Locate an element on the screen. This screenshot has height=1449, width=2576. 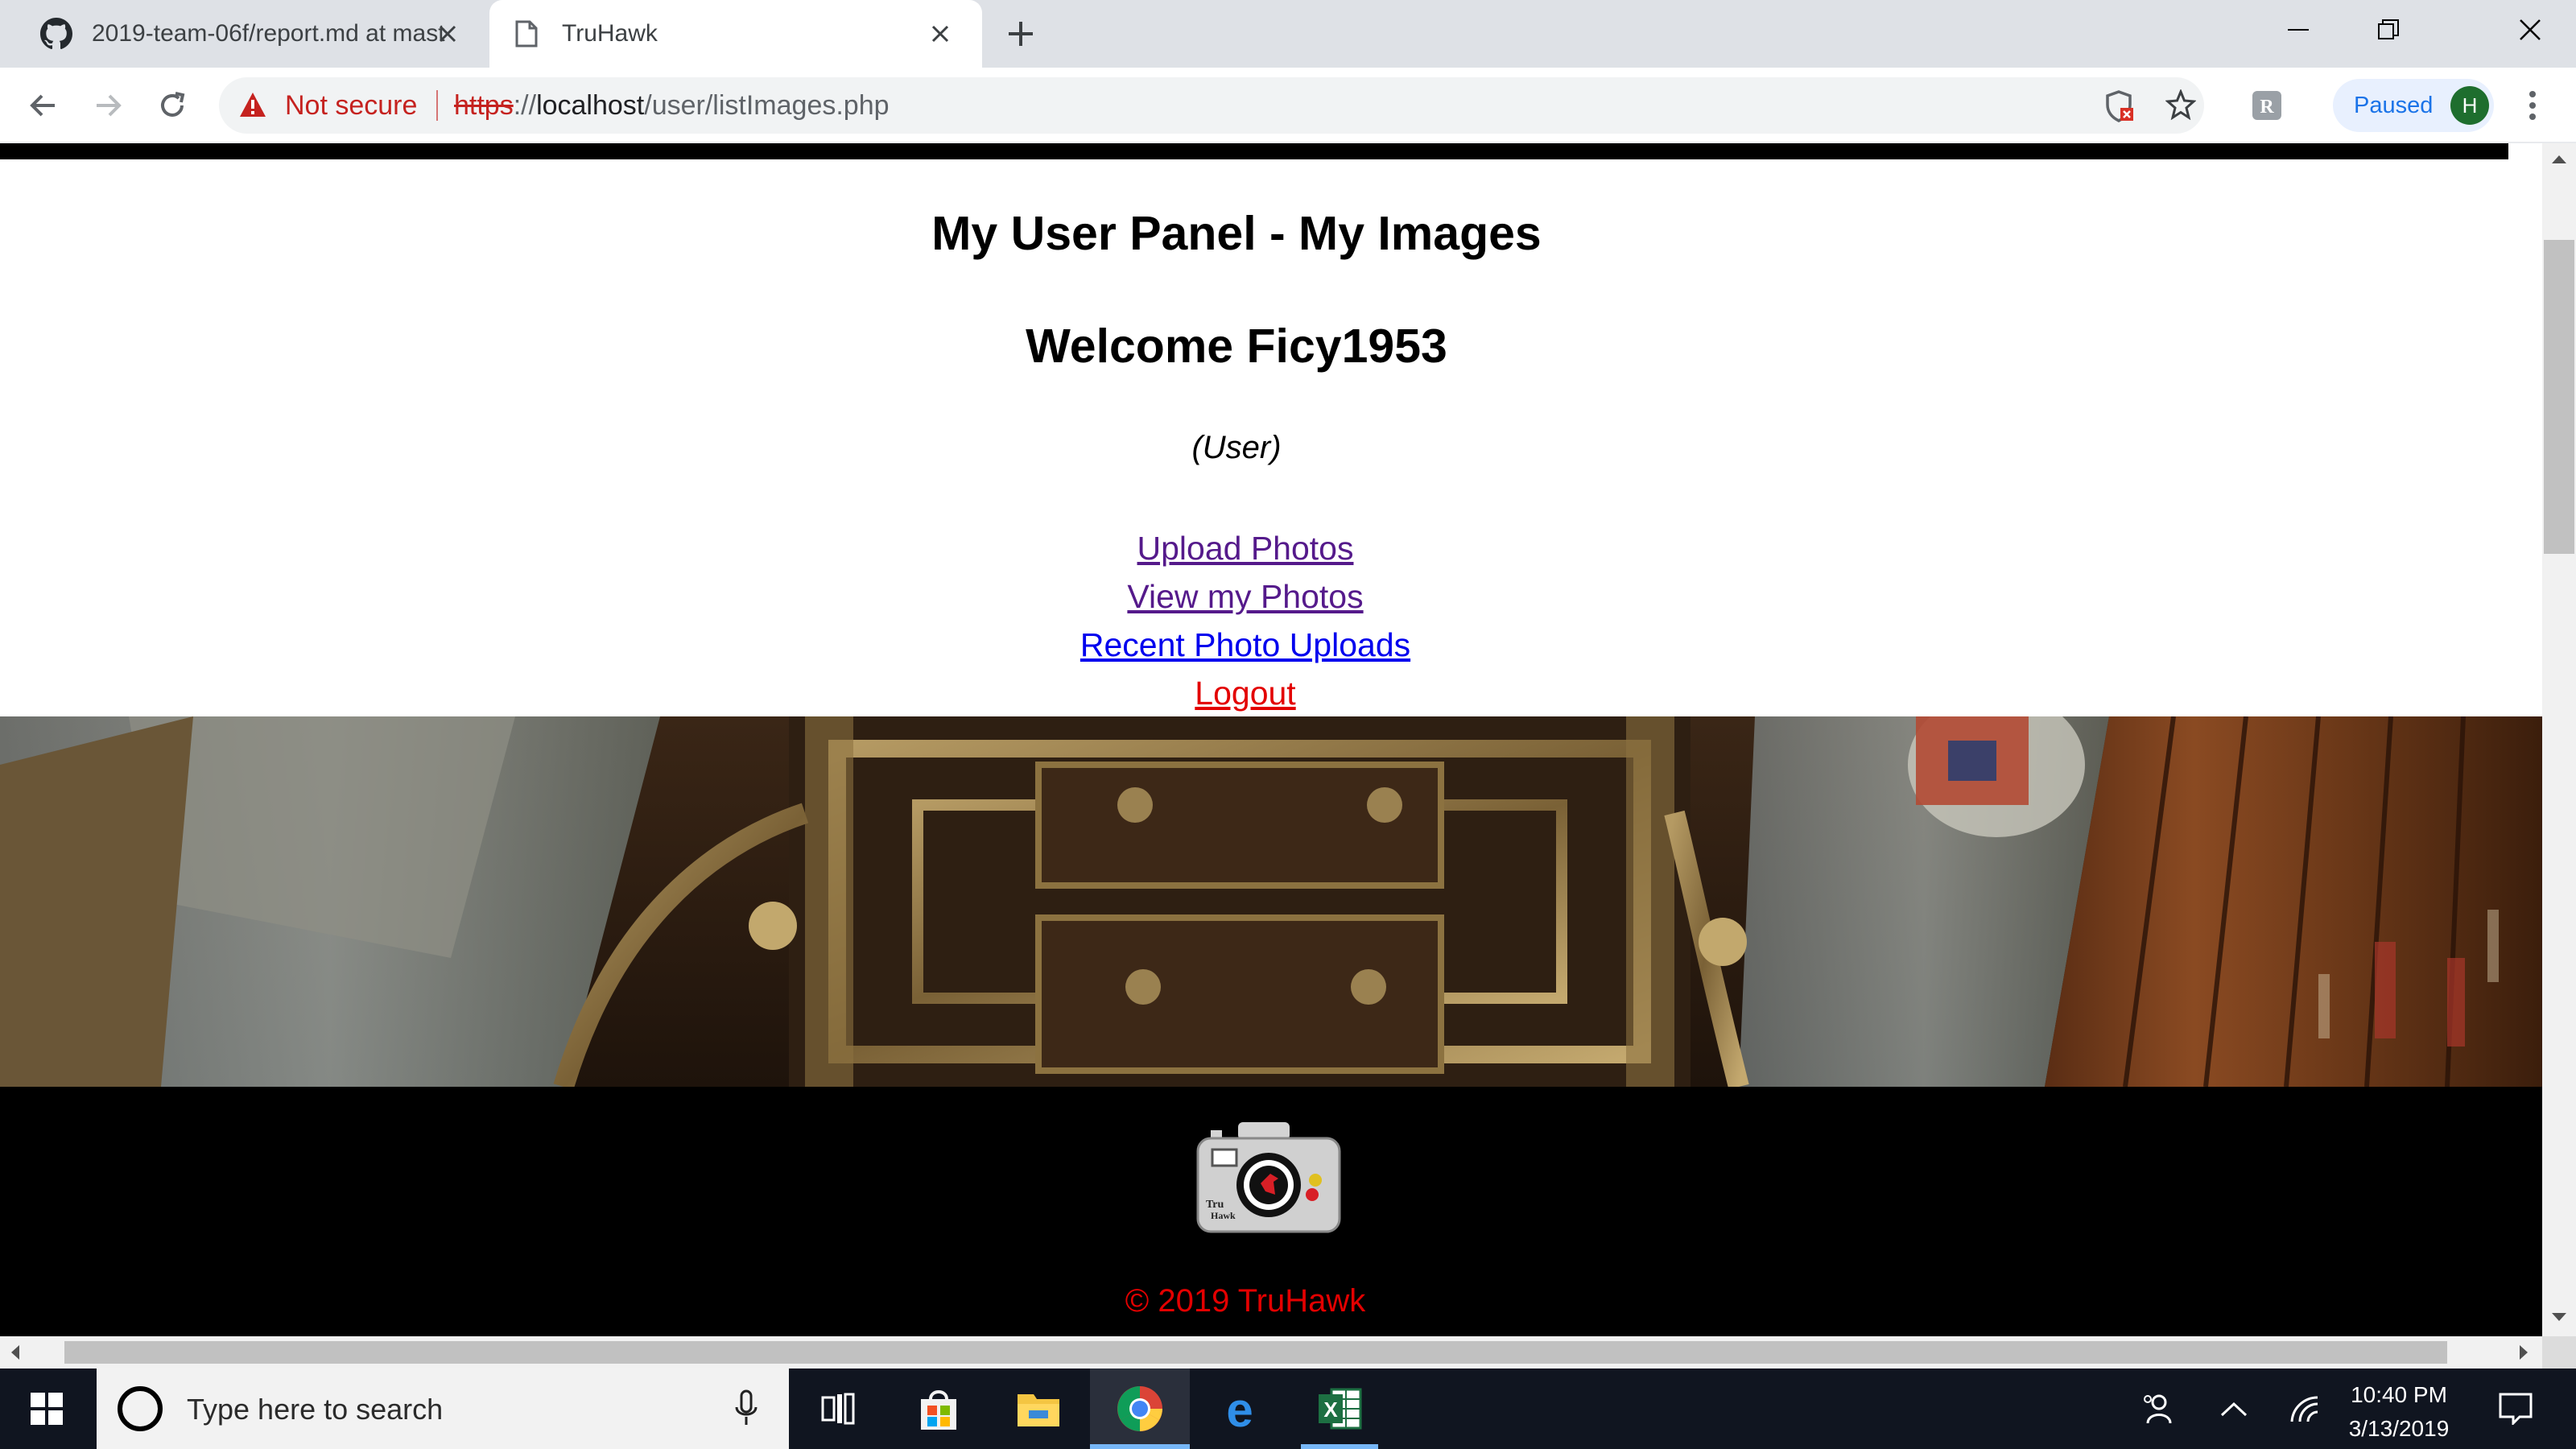
url-host: localhost is located at coordinates (590, 106).